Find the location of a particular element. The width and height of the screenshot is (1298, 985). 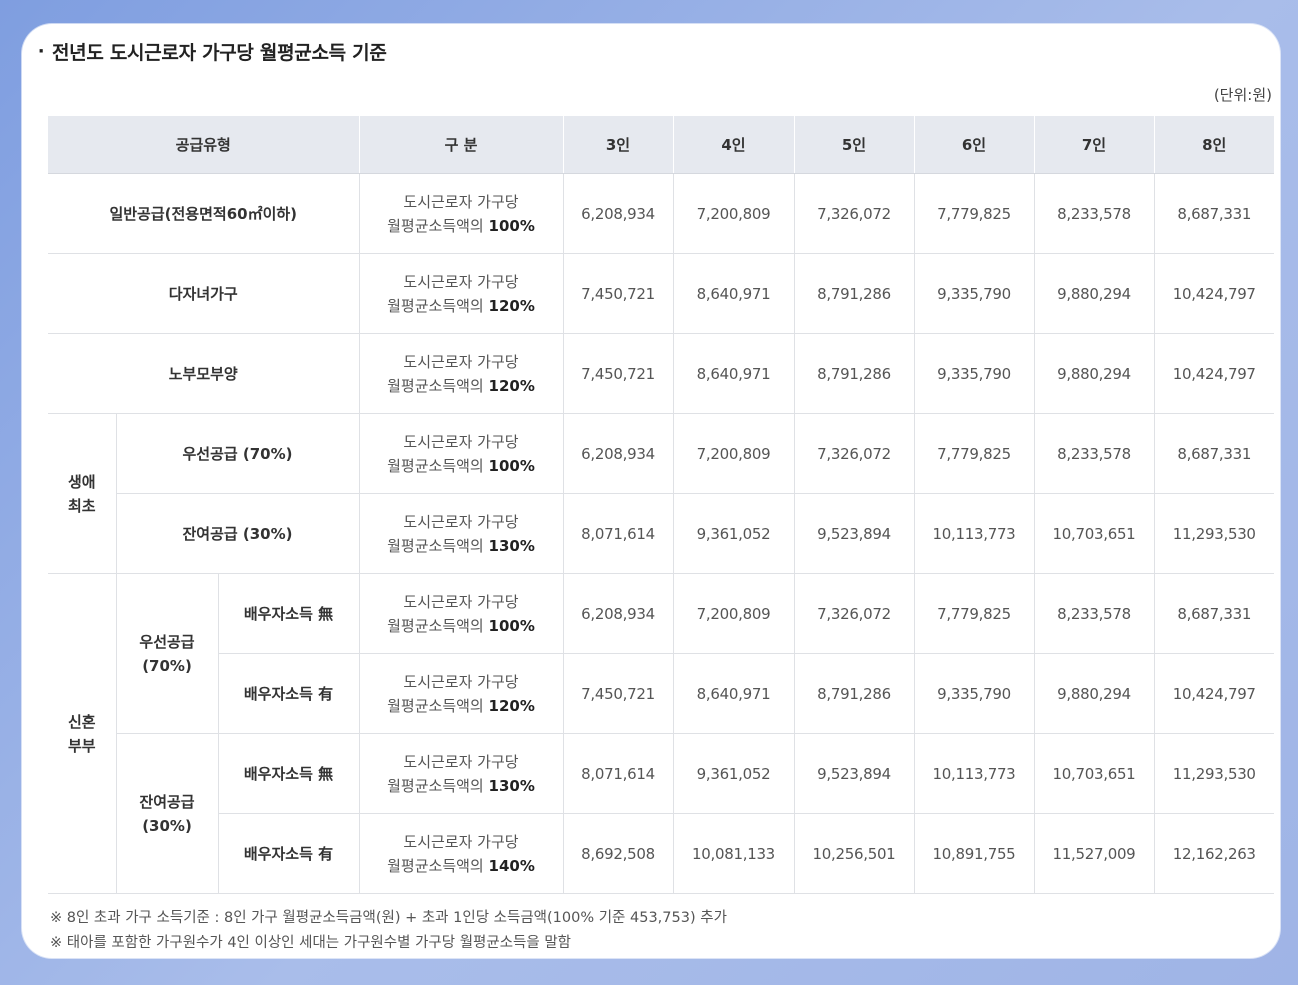

row-label: 우선공급 (70%) is located at coordinates (237, 453).